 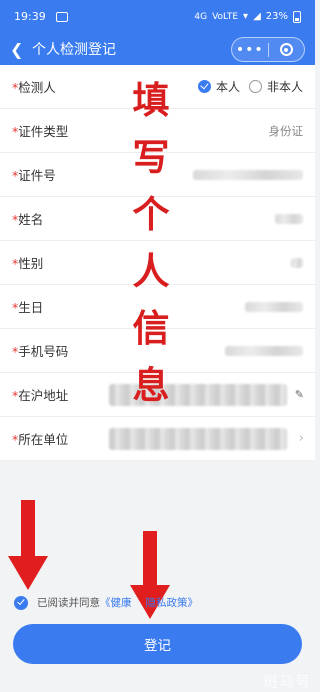 What do you see at coordinates (68, 603) in the screenshot?
I see `agreement-prefix: 已阅读并同意` at bounding box center [68, 603].